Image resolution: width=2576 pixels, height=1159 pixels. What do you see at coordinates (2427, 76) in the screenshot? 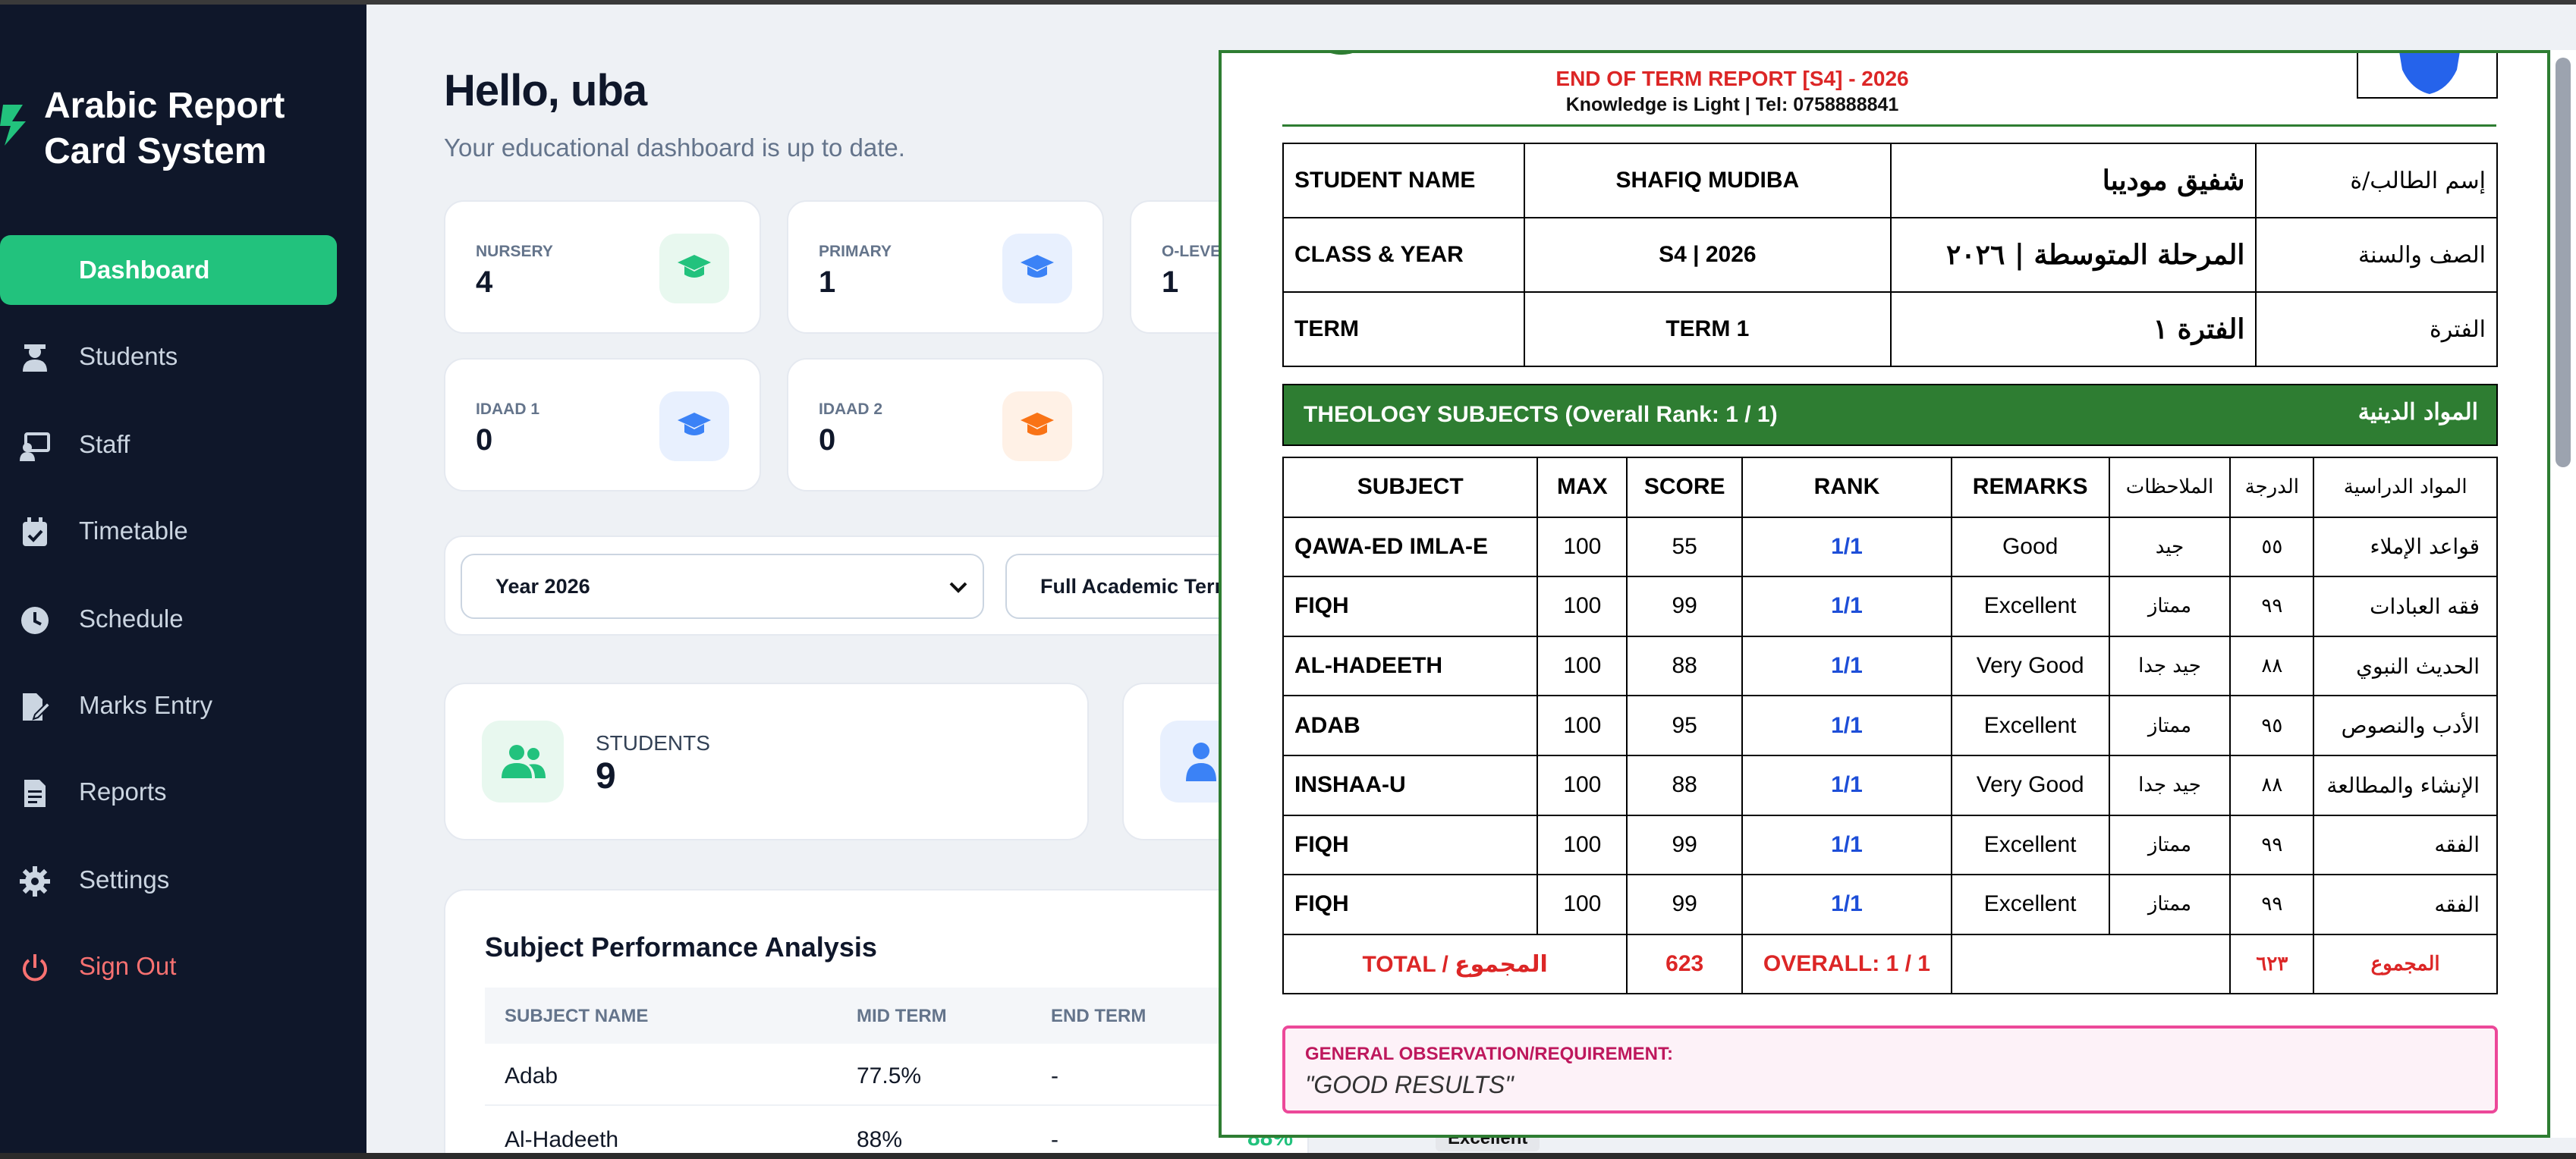
I see `shield-icon` at bounding box center [2427, 76].